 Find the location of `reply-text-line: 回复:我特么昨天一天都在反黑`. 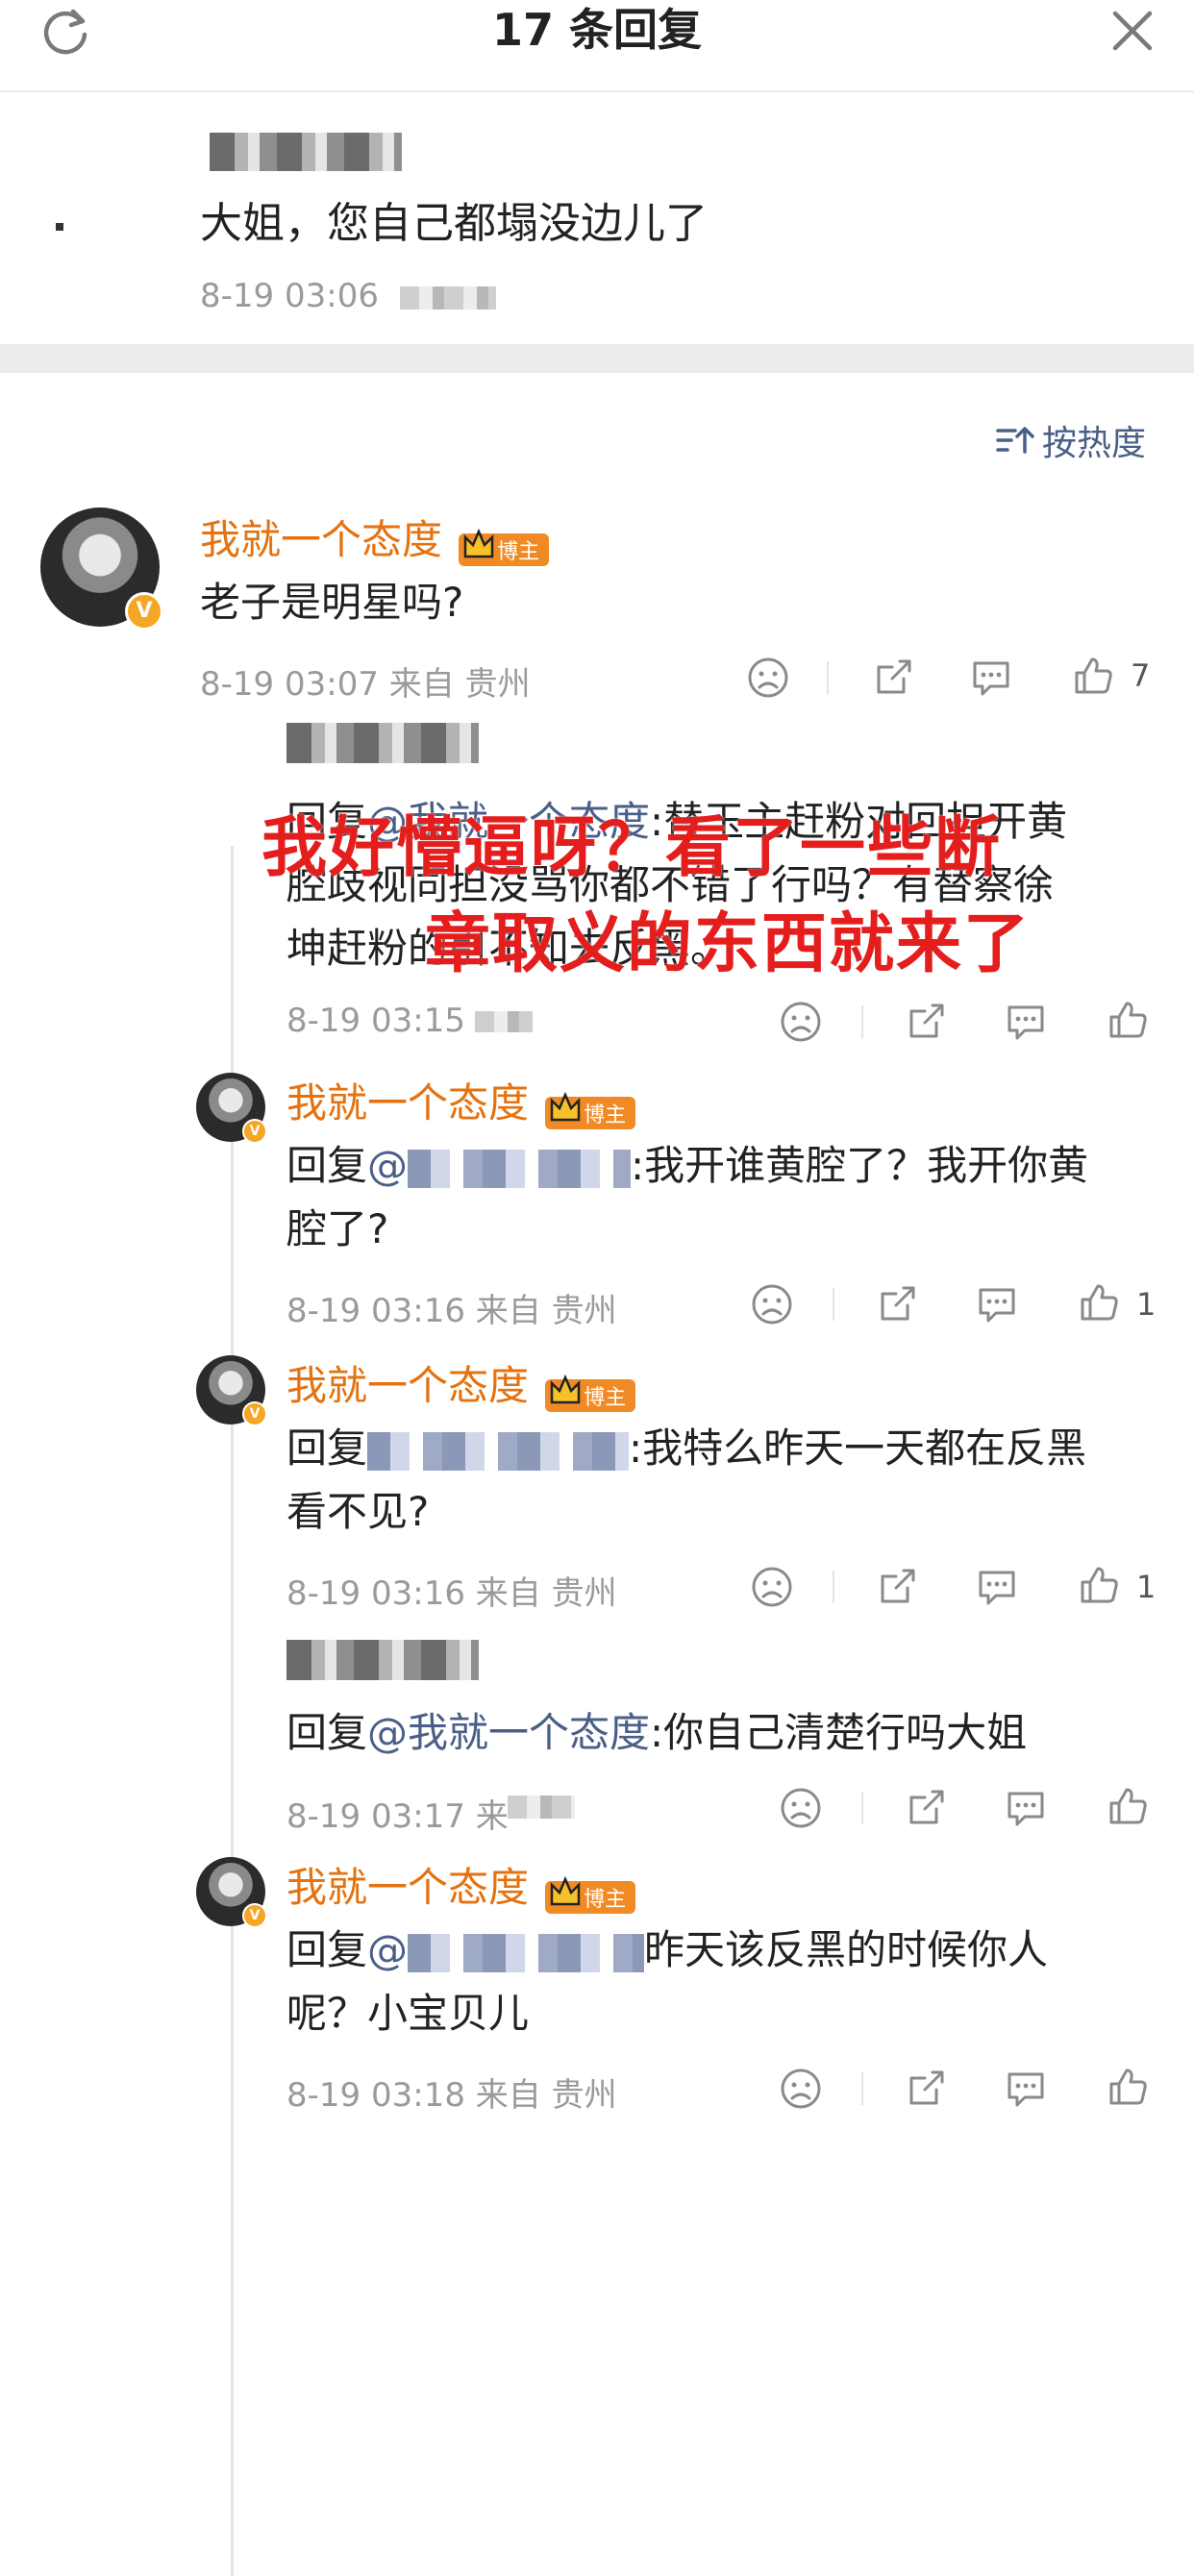

reply-text-line: 回复:我特么昨天一天都在反黑 is located at coordinates (686, 1448).